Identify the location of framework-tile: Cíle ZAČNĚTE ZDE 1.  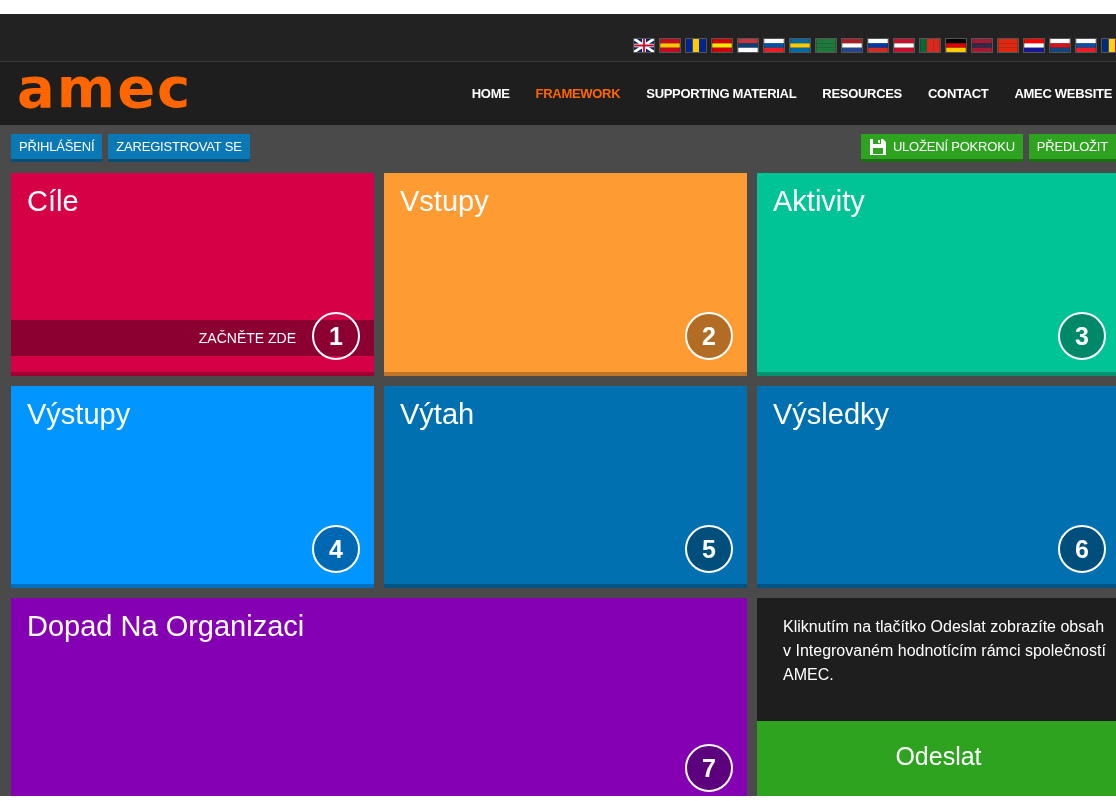
(192, 274).